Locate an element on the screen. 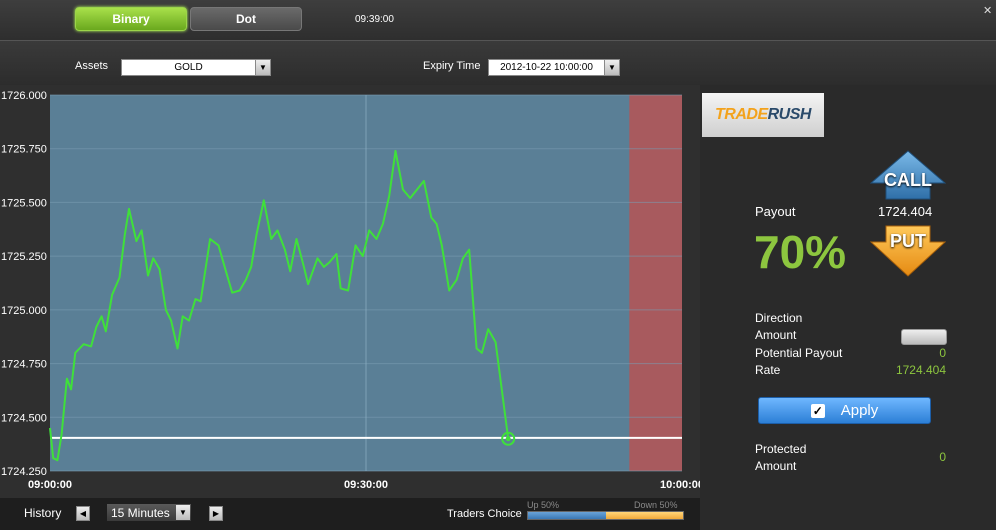  assets-select: GOLD ▼ is located at coordinates (196, 67).